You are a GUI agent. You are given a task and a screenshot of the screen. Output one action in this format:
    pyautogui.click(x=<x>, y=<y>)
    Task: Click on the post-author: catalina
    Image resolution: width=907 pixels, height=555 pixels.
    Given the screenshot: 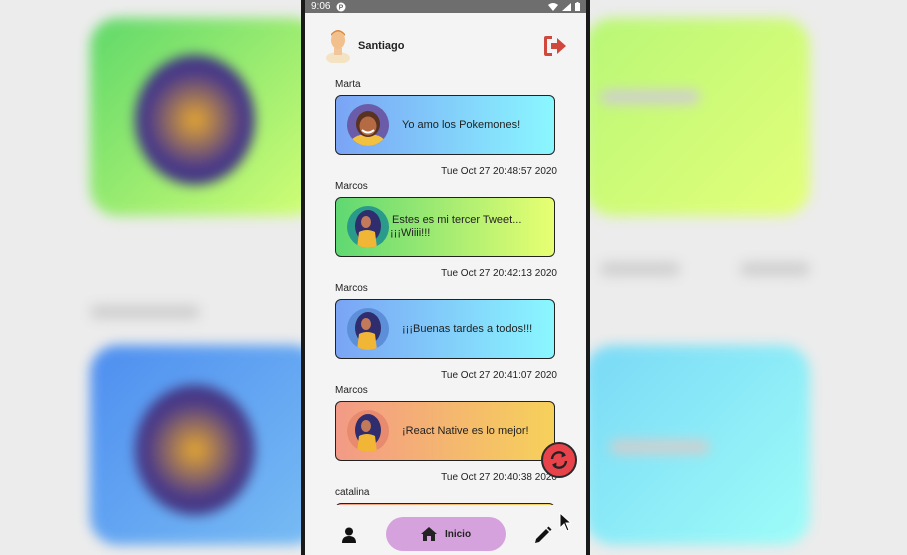 What is the action you would take?
    pyautogui.click(x=352, y=492)
    